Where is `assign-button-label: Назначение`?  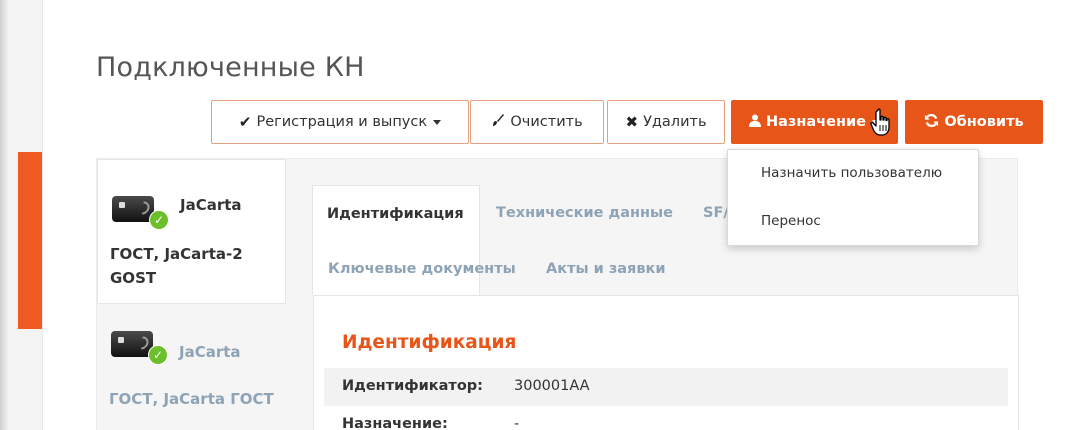
assign-button-label: Назначение is located at coordinates (816, 122).